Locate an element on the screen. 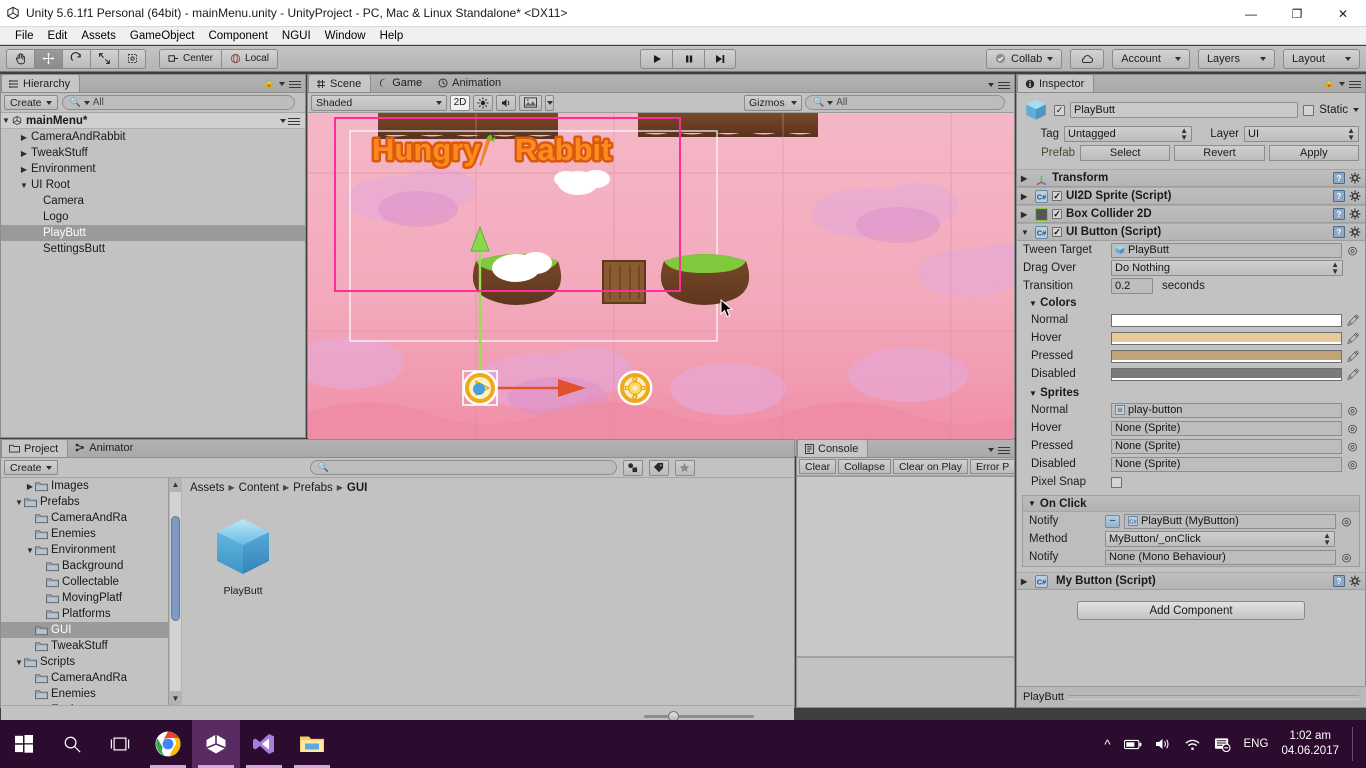 The image size is (1366, 768). project-folder-platforms: ▶Platforms is located at coordinates (84, 614).